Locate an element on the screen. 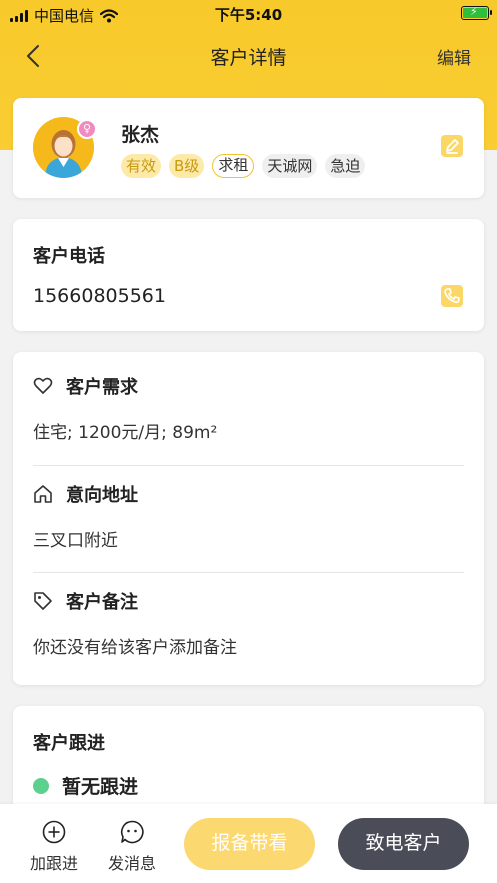  edit-profile-icon is located at coordinates (452, 146).